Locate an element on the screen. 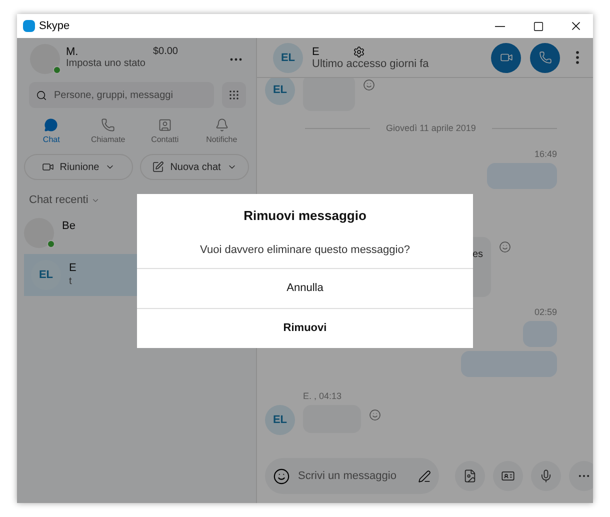 The width and height of the screenshot is (610, 517). message-input: Scrivi un messaggio is located at coordinates (354, 476).